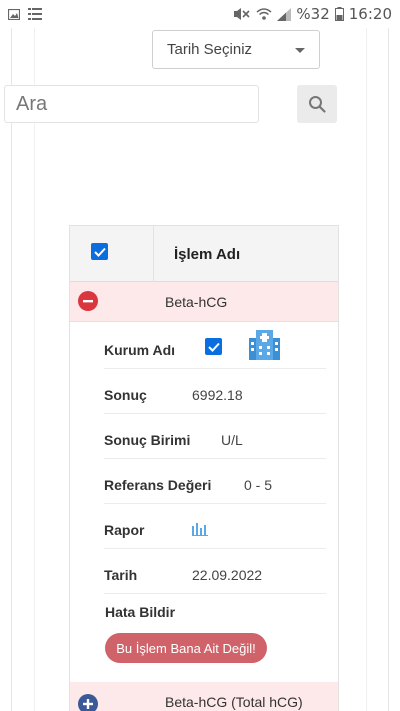 This screenshot has width=400, height=711. Describe the element at coordinates (11, 369) in the screenshot. I see `left-rail` at that location.